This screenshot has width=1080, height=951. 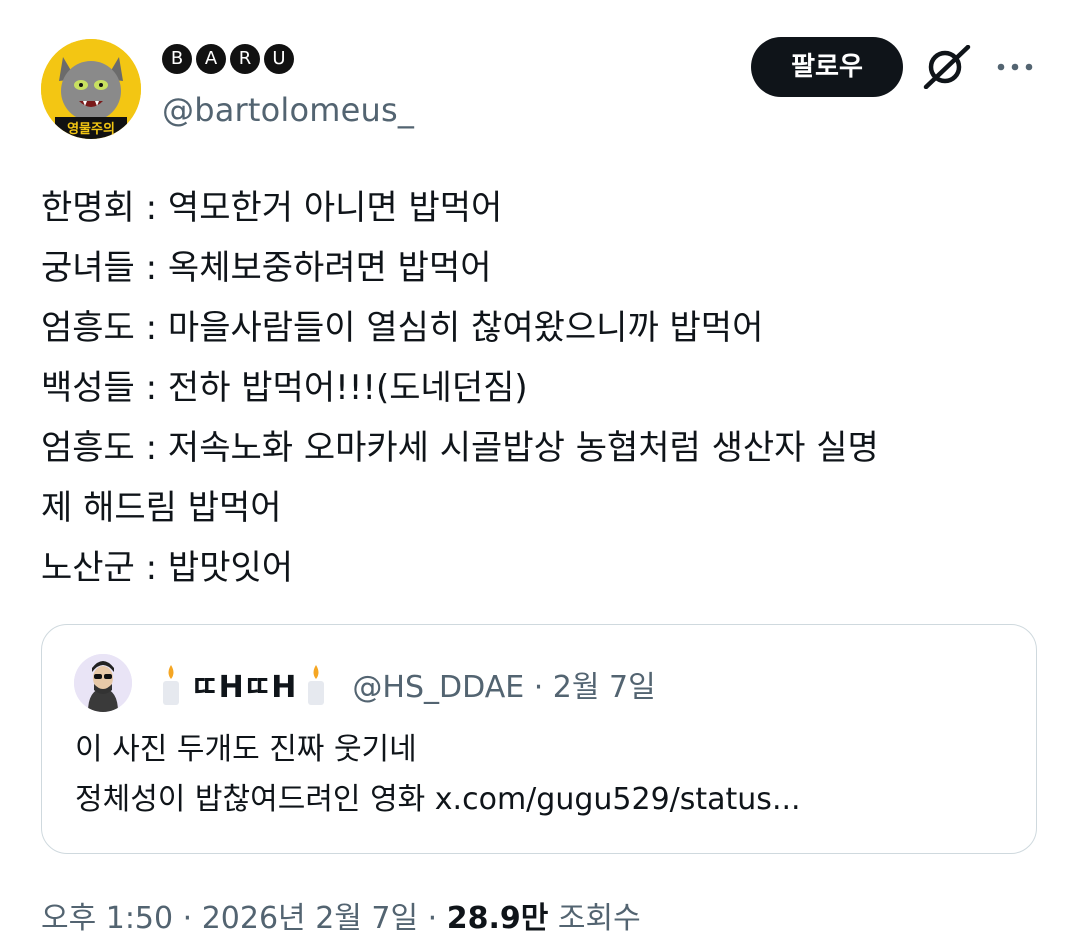 What do you see at coordinates (244, 918) in the screenshot?
I see `tweet-timestamp: 오후 1:50 · 2026년 2월 7일 ·` at bounding box center [244, 918].